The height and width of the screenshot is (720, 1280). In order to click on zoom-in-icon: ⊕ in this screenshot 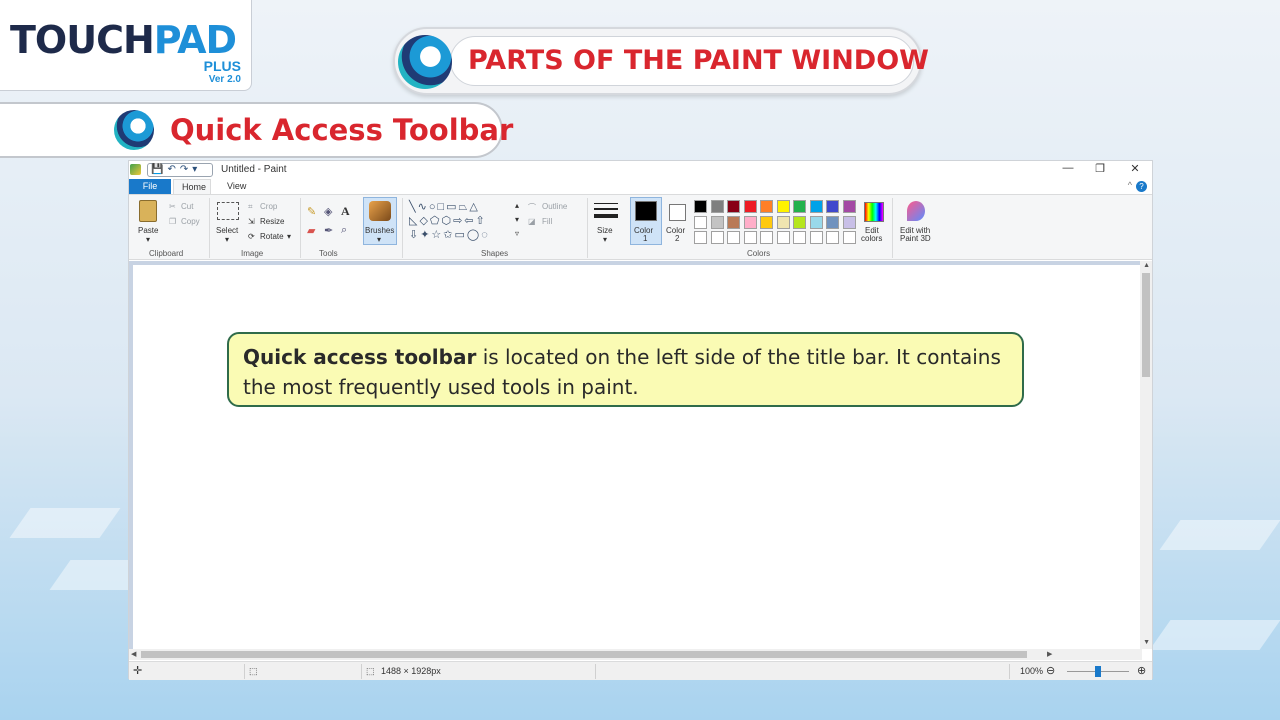, I will do `click(1141, 670)`.